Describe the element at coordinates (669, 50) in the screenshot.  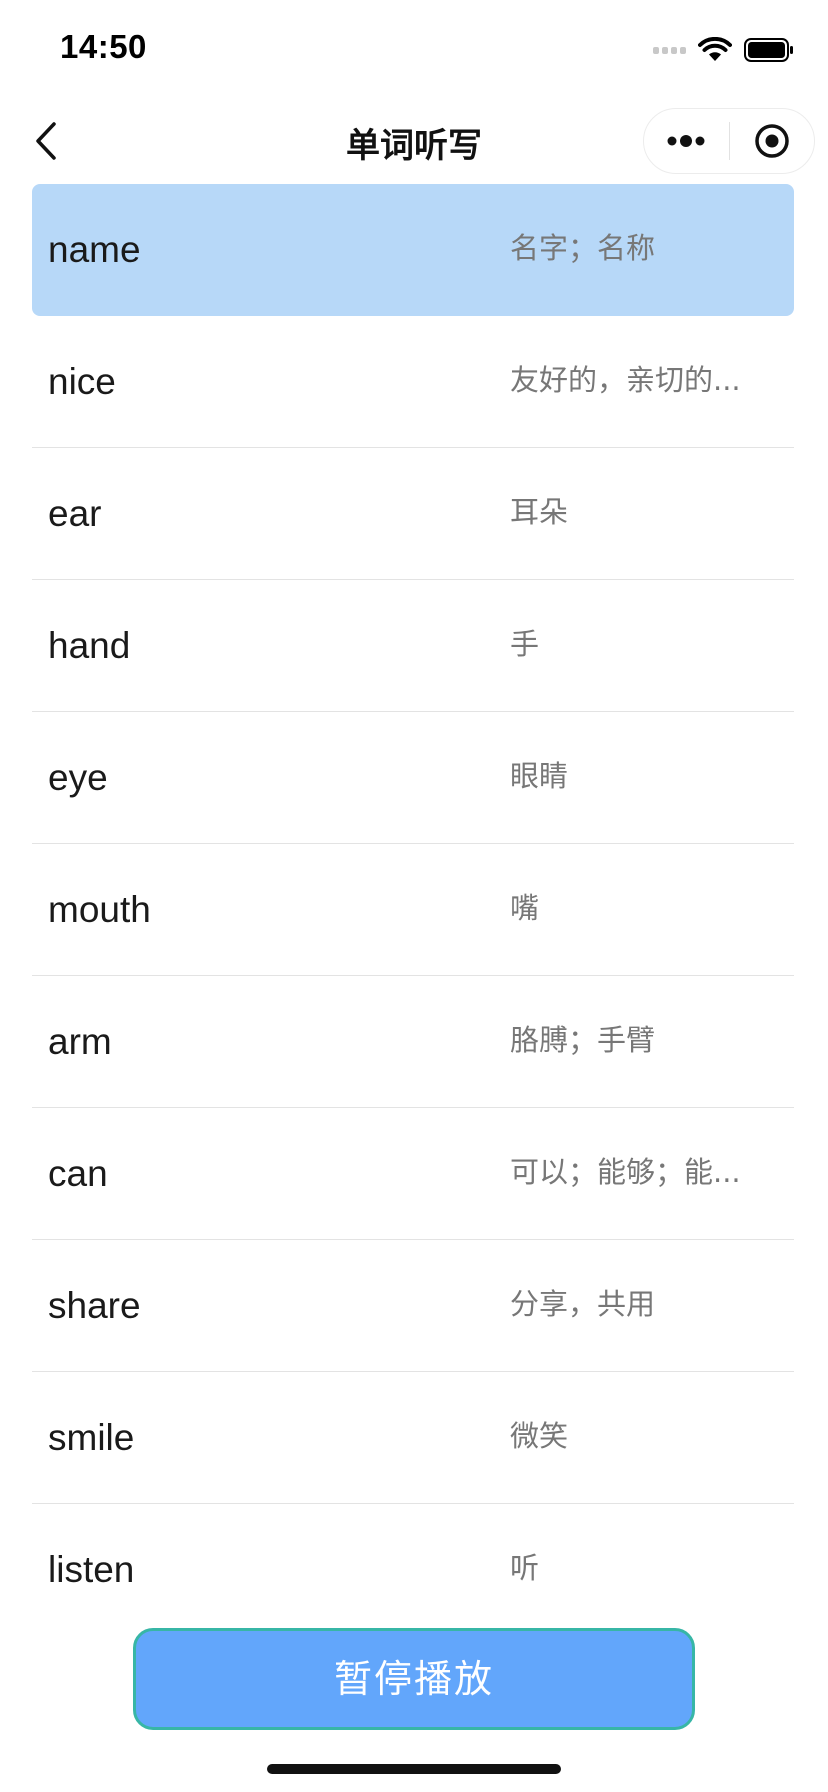
I see `signal-icon` at that location.